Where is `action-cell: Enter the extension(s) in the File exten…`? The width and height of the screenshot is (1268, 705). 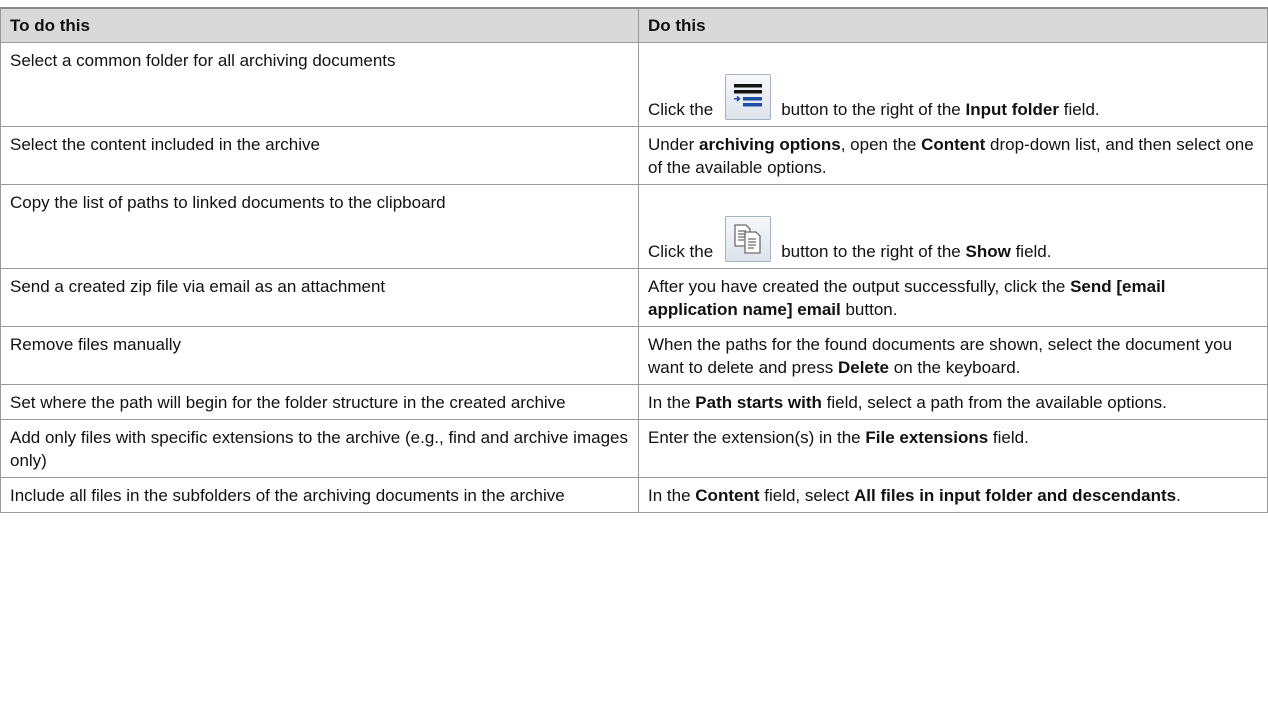
action-cell: Enter the extension(s) in the File exten… is located at coordinates (953, 448).